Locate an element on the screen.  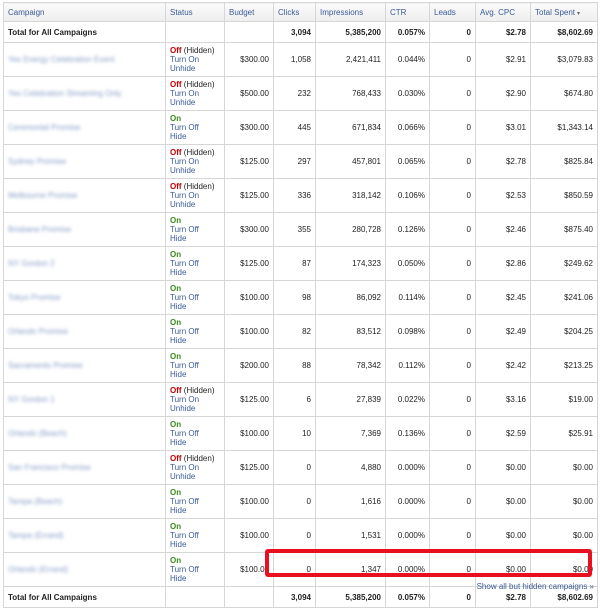
campaign-name-cell: Yes Celebration Streaming Only is located at coordinates (84, 93).